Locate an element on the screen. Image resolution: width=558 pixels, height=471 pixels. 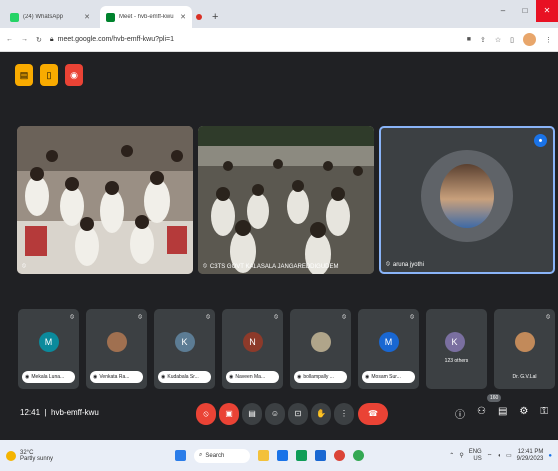
avatar: K is located at coordinates (184, 342).